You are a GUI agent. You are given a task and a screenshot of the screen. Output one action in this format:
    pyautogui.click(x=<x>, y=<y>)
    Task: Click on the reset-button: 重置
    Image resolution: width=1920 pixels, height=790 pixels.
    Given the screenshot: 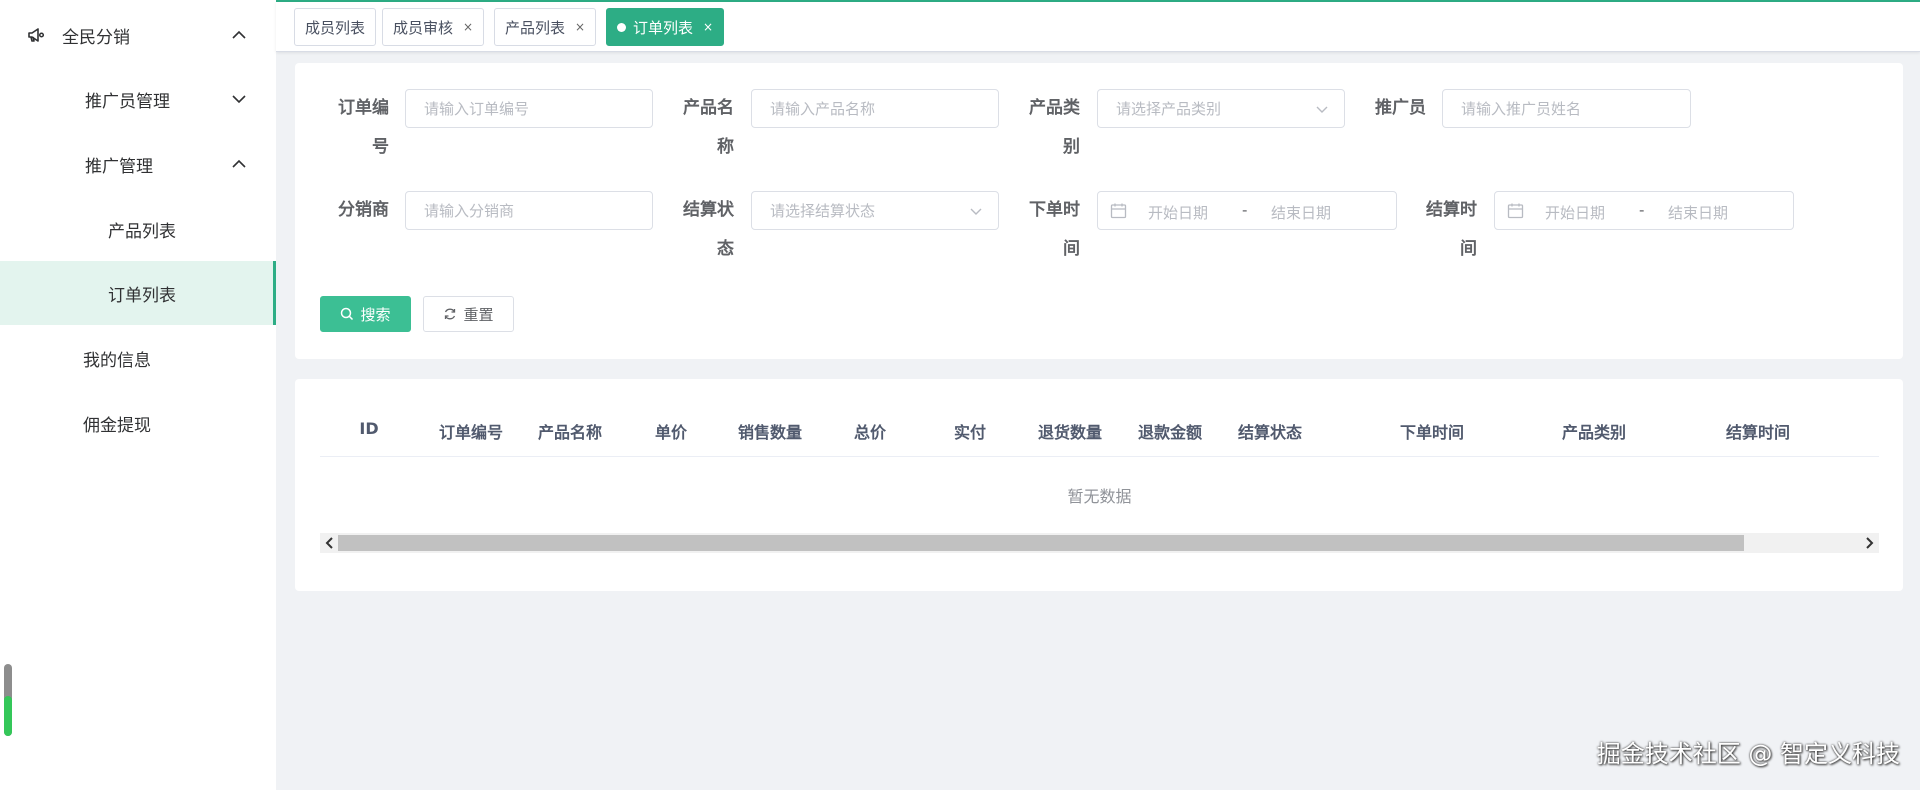 What is the action you would take?
    pyautogui.click(x=468, y=314)
    